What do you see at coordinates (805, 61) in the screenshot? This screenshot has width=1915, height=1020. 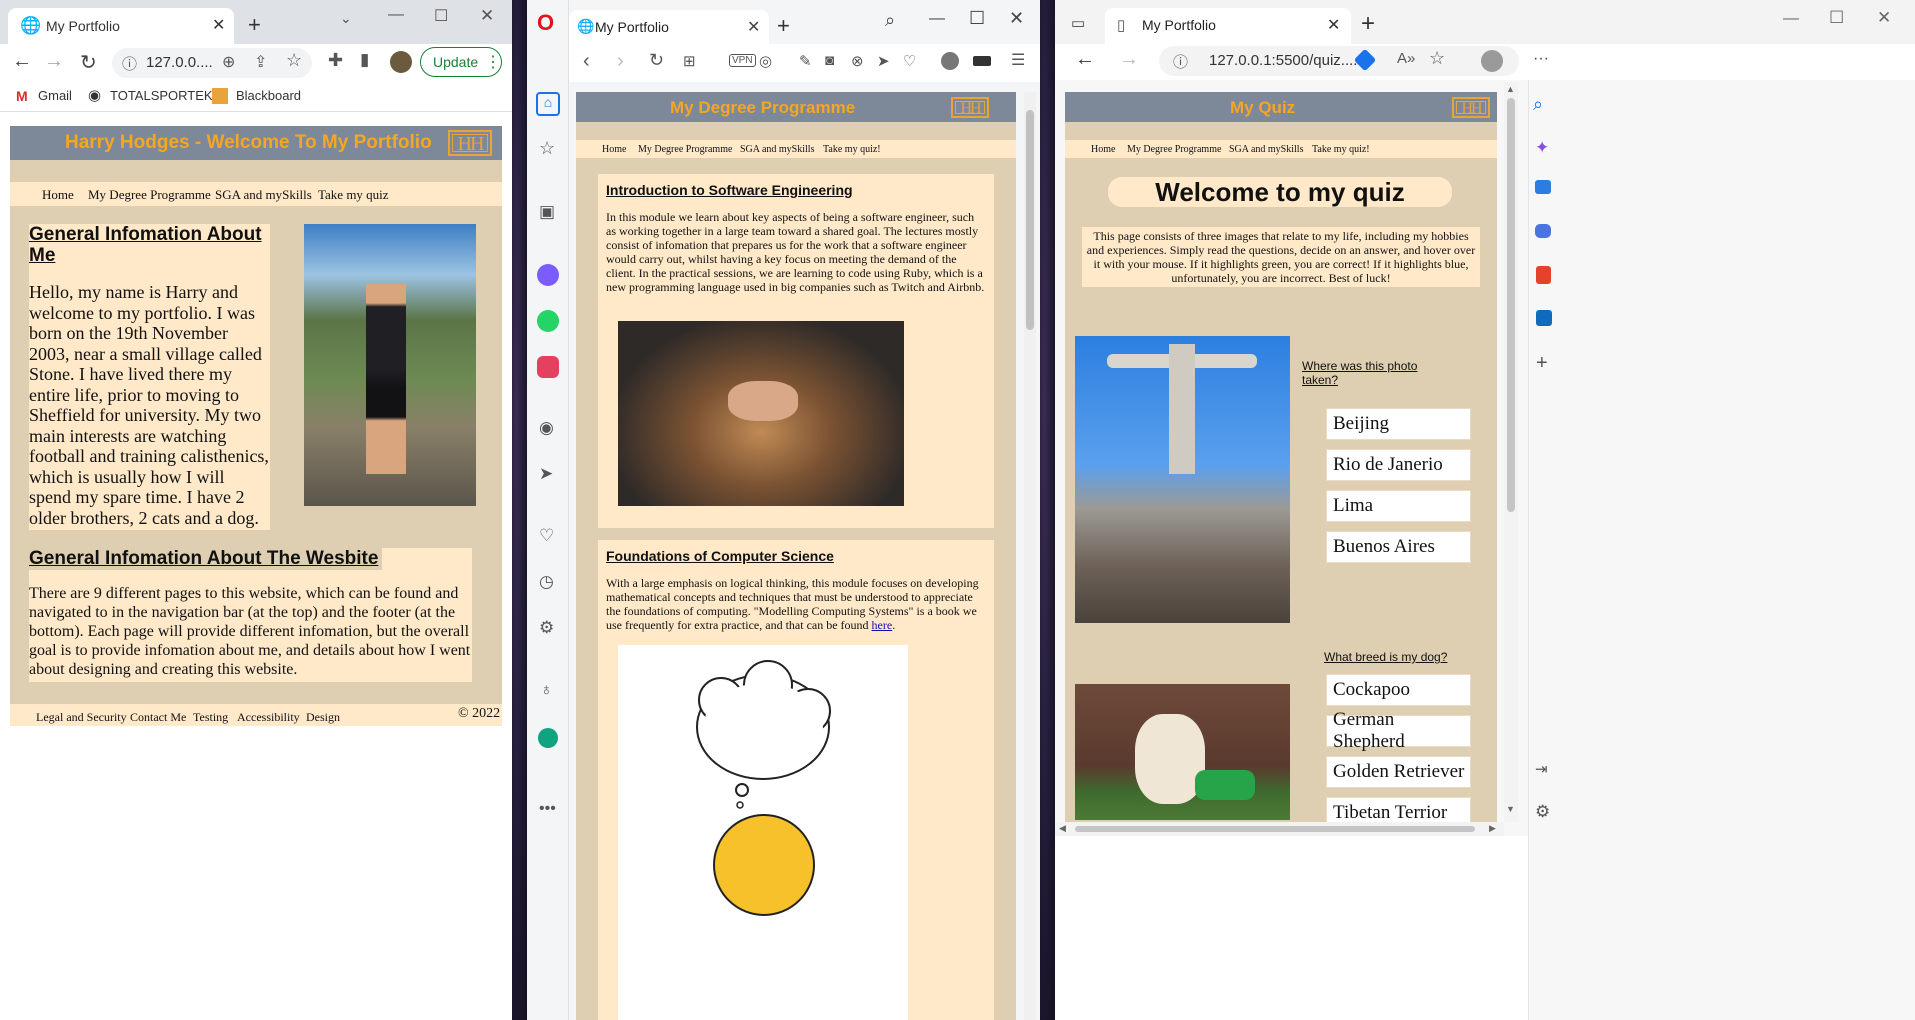 I see `edit-icon: ✎` at bounding box center [805, 61].